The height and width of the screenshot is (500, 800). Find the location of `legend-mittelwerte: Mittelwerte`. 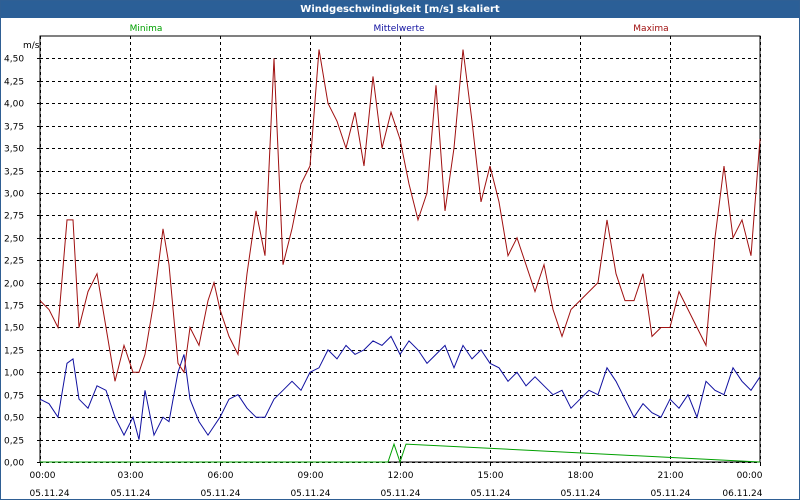

legend-mittelwerte: Mittelwerte is located at coordinates (398, 29).